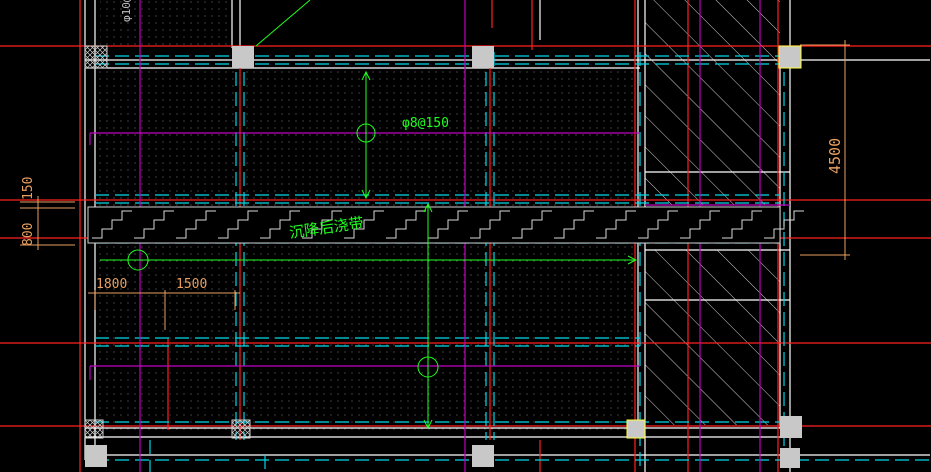 The width and height of the screenshot is (931, 472). I want to click on dimension-4500: 4500, so click(835, 156).